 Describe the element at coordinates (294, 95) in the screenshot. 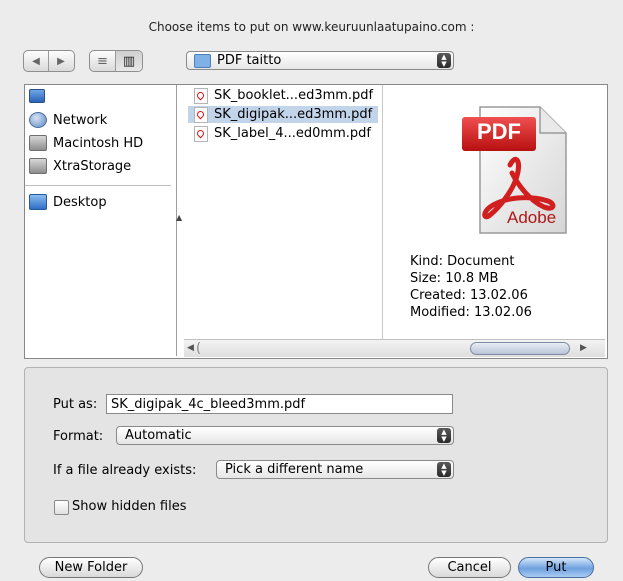

I see `file-name: SK_booklet...ed3mm.pdf` at that location.